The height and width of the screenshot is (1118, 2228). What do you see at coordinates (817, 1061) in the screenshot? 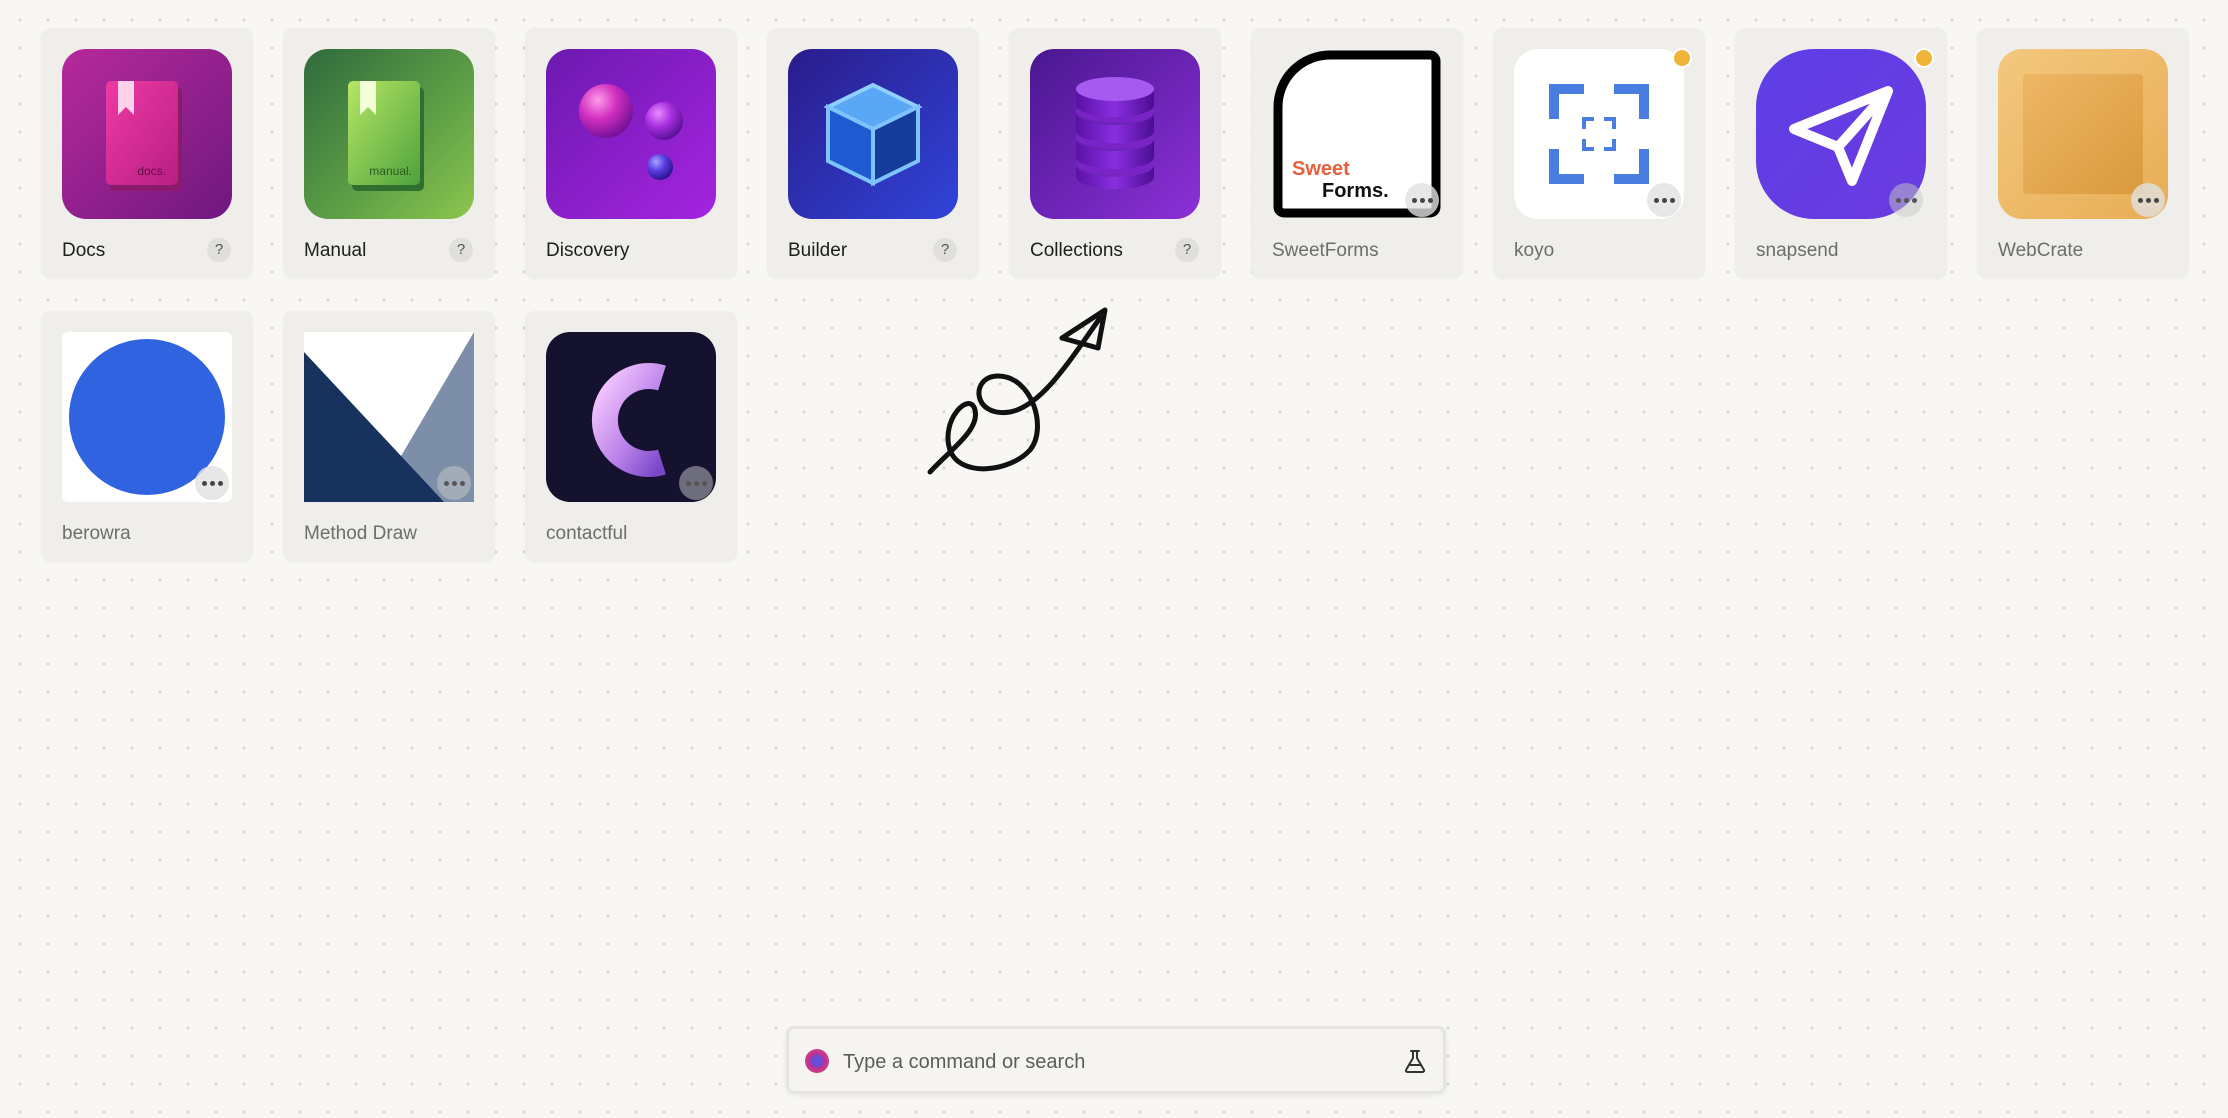
I see `app-logo-icon` at bounding box center [817, 1061].